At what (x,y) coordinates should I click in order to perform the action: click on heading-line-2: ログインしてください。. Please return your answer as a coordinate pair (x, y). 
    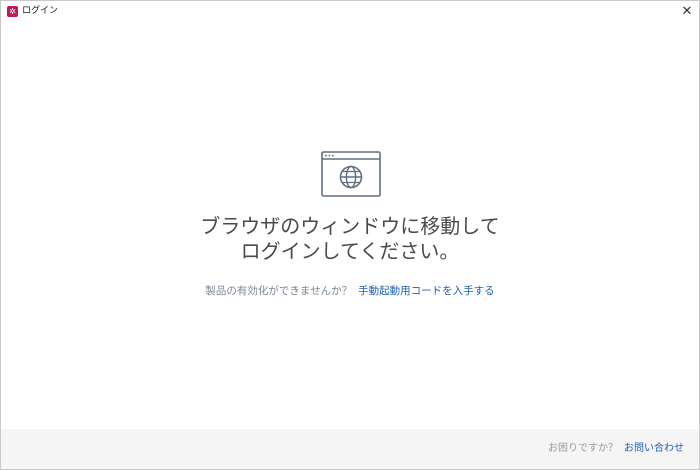
    Looking at the image, I should click on (350, 251).